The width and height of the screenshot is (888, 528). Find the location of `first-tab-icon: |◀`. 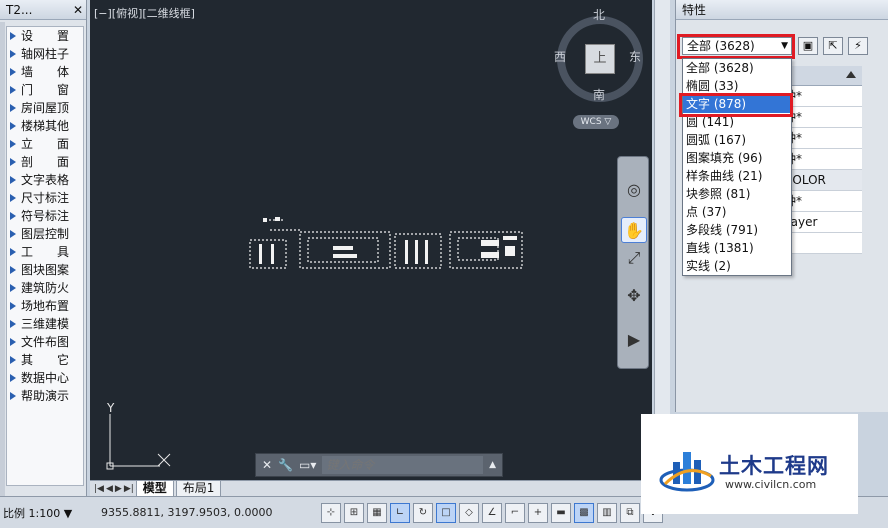

first-tab-icon: |◀ is located at coordinates (99, 489).